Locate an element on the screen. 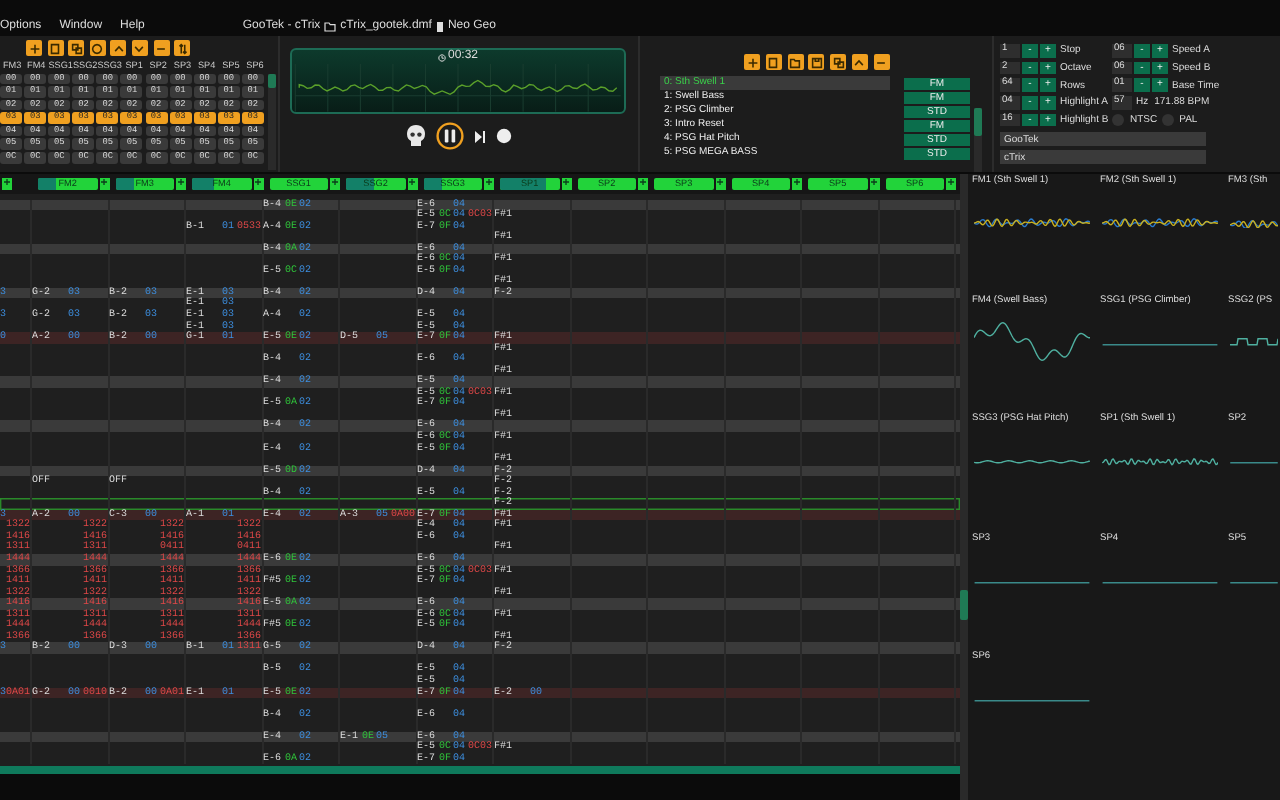 The width and height of the screenshot is (1280, 800). horizontal-scrollbar is located at coordinates (480, 770).